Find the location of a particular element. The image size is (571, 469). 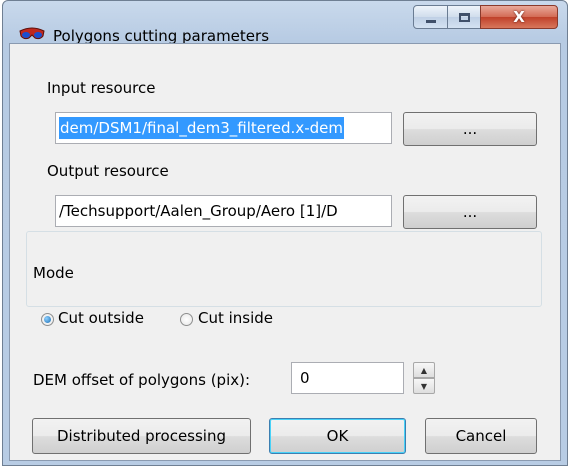

output-resource-field: /Techsupport/Aalen_Group/Aero [1]/D is located at coordinates (223, 211).